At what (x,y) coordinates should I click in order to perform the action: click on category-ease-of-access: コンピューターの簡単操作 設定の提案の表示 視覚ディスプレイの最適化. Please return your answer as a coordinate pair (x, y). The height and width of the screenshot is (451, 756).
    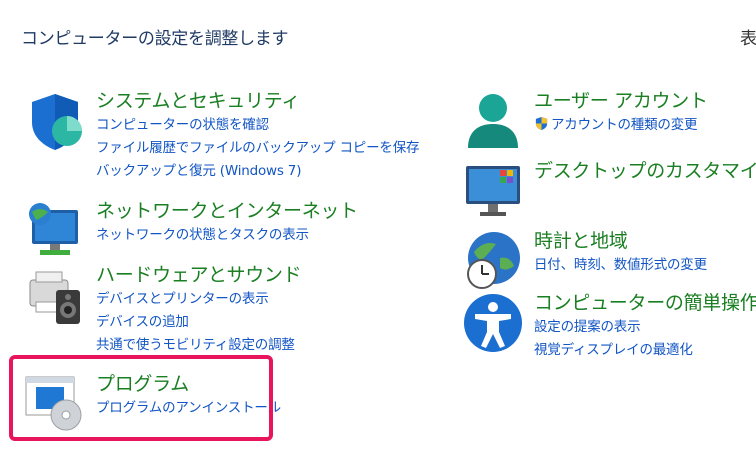
    Looking at the image, I should click on (608, 326).